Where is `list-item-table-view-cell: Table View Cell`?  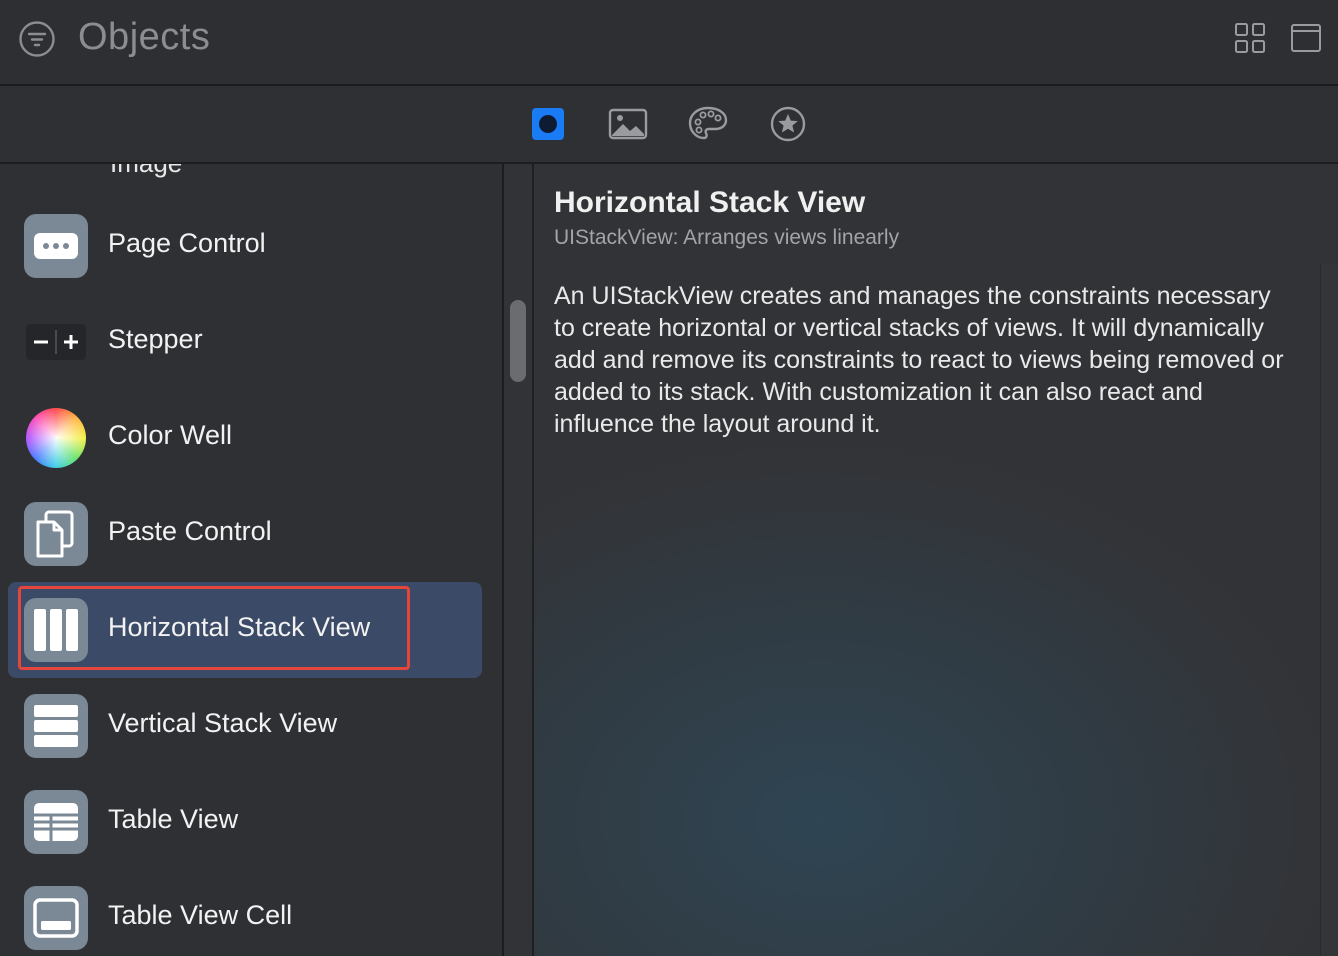 list-item-table-view-cell: Table View Cell is located at coordinates (245, 913).